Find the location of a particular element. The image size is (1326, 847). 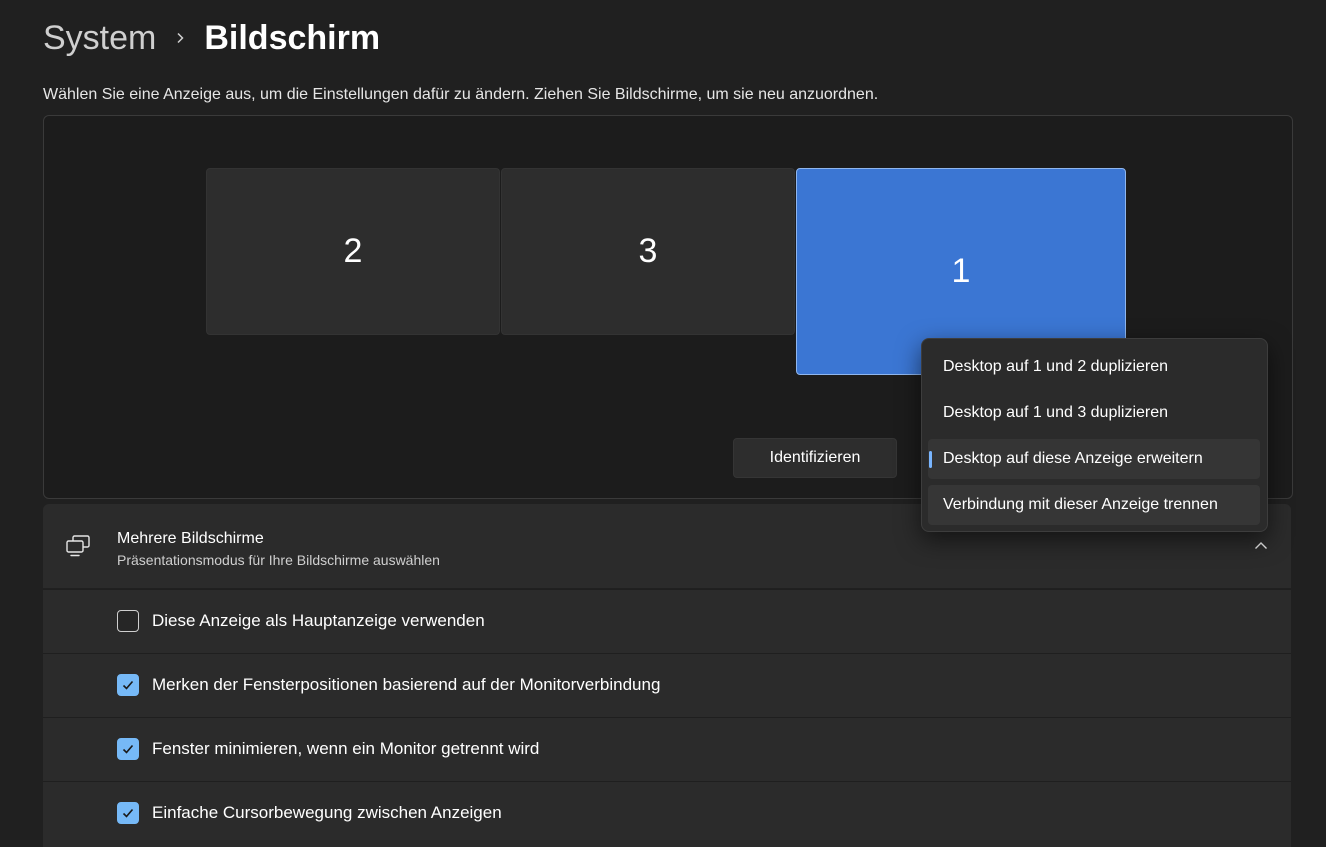

flyout-item-disconnect: Verbindung mit dieser Anzeige trennen is located at coordinates (1094, 505).